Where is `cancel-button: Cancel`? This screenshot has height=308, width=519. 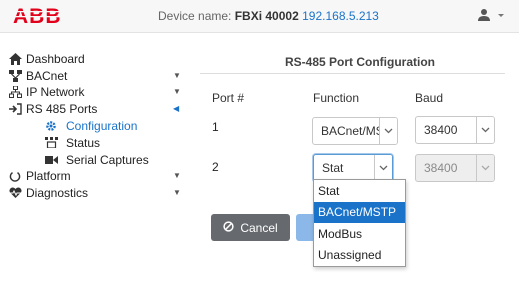 cancel-button: Cancel is located at coordinates (250, 227).